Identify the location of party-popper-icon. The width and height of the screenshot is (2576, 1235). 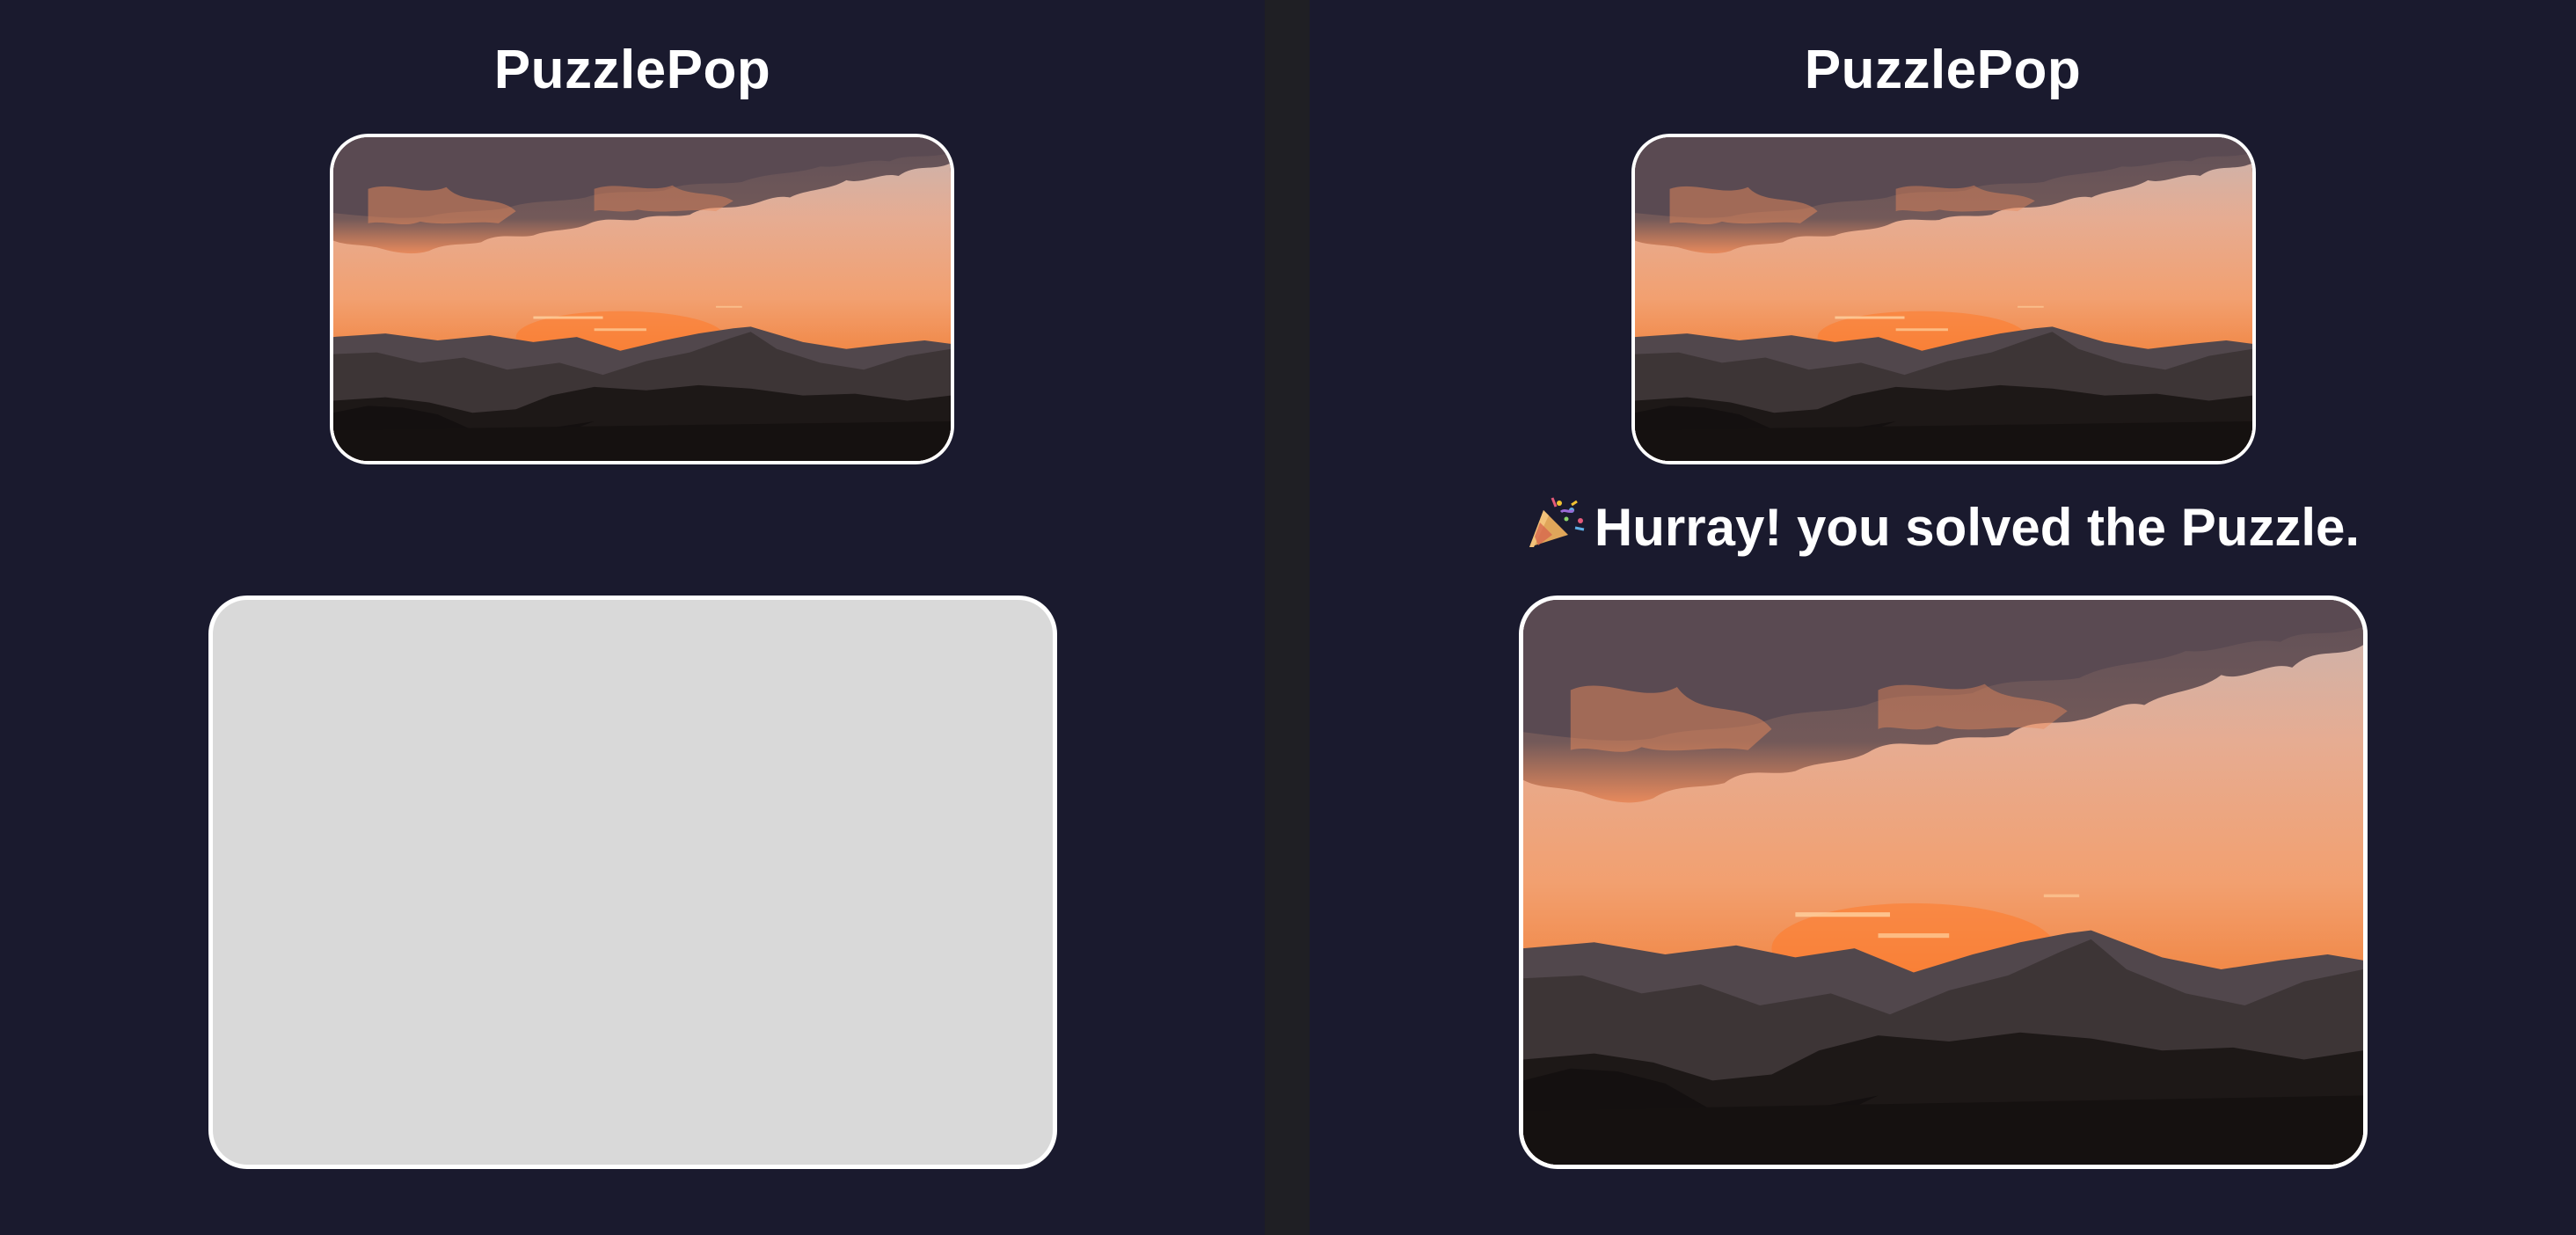
(1558, 522).